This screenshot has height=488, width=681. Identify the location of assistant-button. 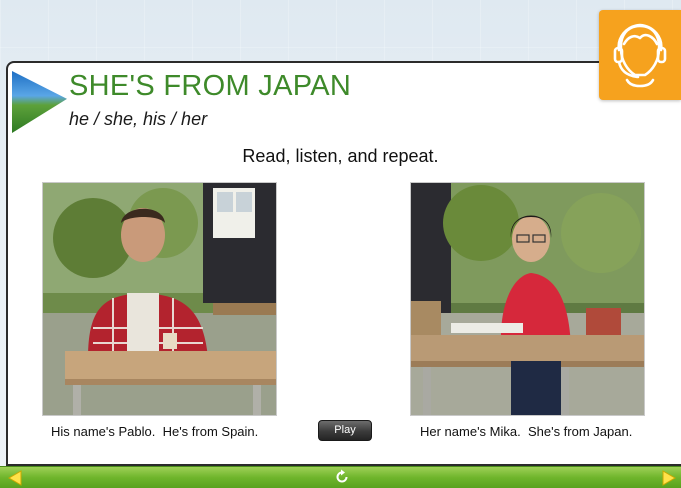
(640, 55).